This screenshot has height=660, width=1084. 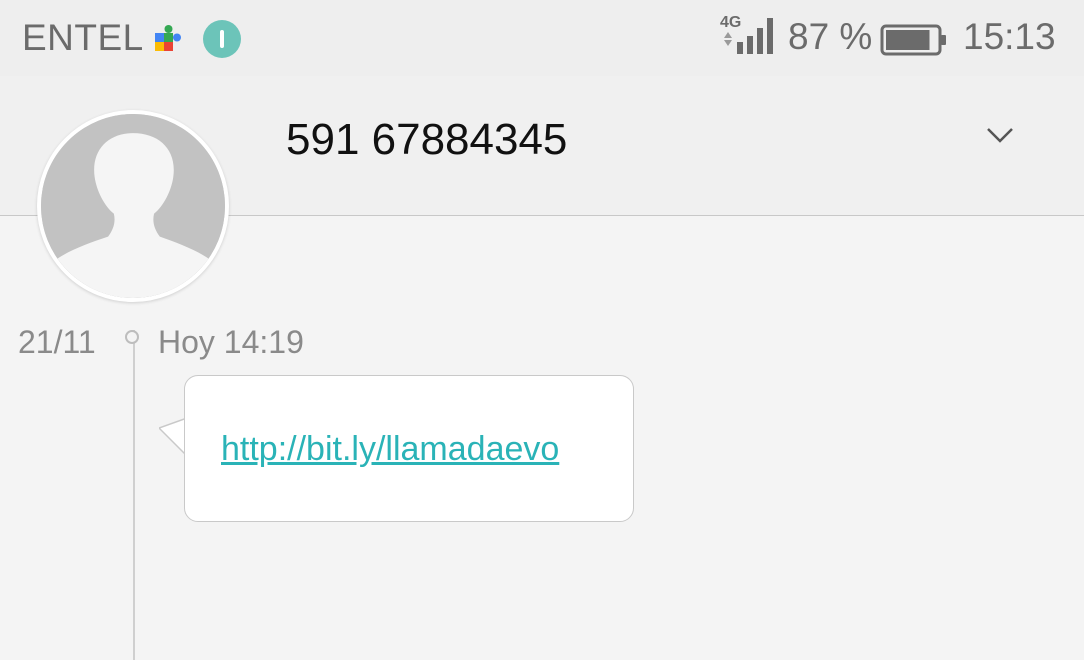 I want to click on status-bar: ENTEL 4G 87 % 15:13, so click(x=542, y=38).